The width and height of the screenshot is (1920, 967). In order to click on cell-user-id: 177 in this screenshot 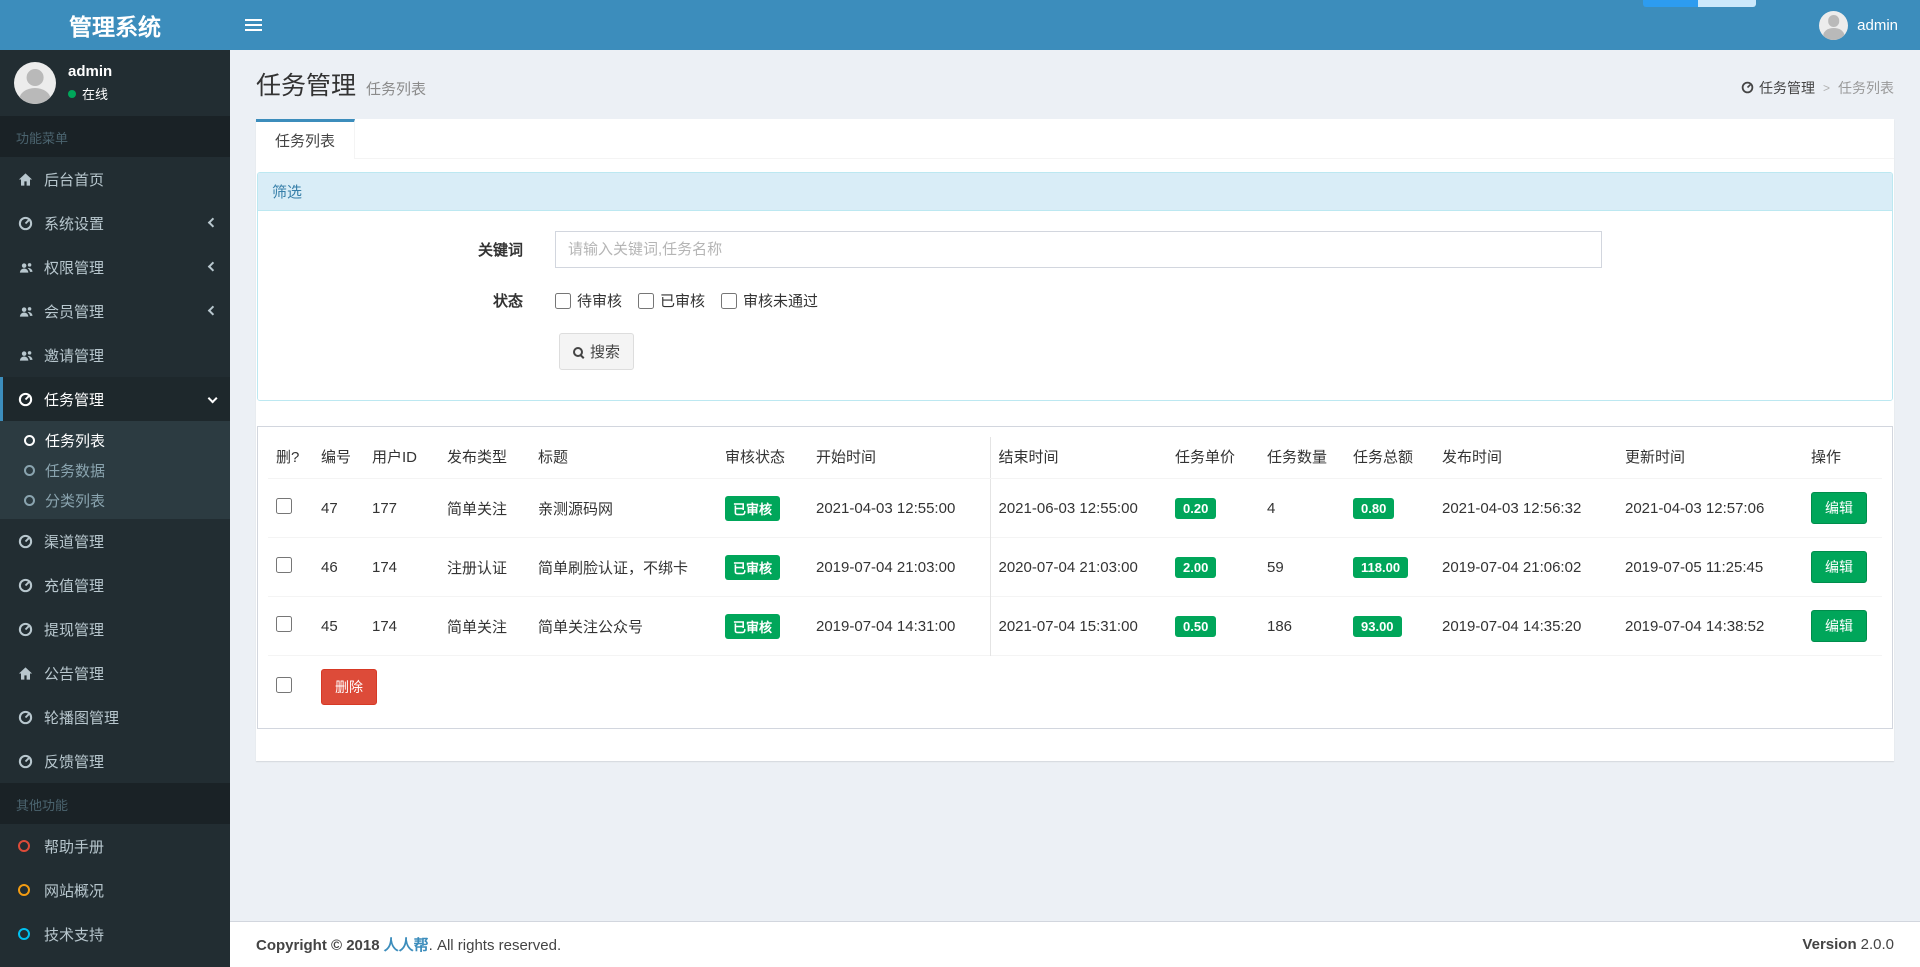, I will do `click(385, 508)`.